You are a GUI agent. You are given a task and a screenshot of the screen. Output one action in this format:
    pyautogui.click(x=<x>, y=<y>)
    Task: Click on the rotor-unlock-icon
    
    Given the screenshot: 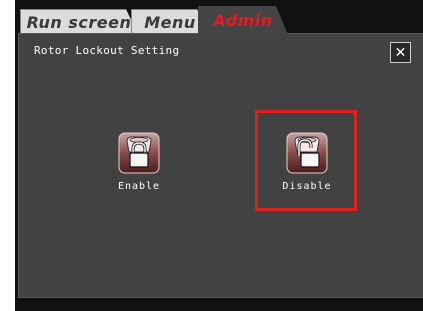 What is the action you would take?
    pyautogui.click(x=307, y=153)
    